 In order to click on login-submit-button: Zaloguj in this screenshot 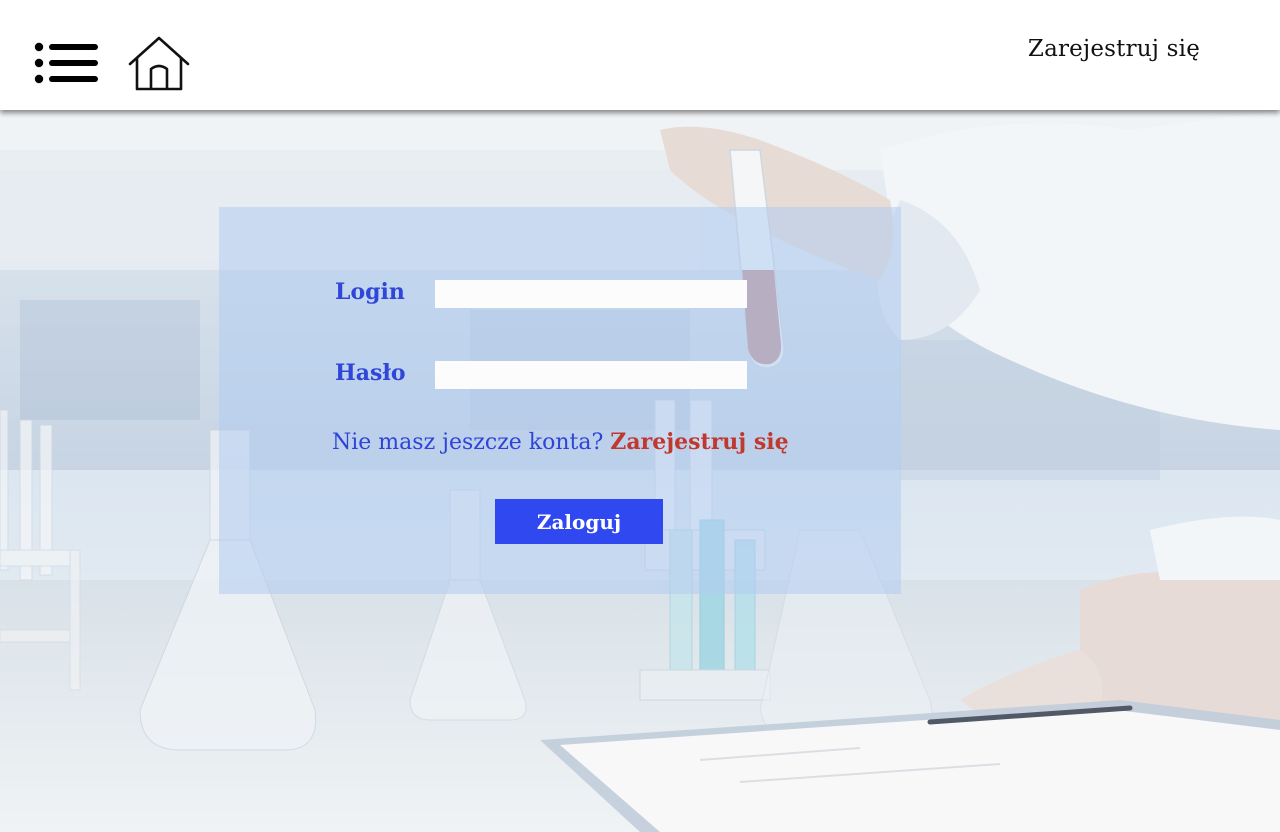, I will do `click(579, 521)`.